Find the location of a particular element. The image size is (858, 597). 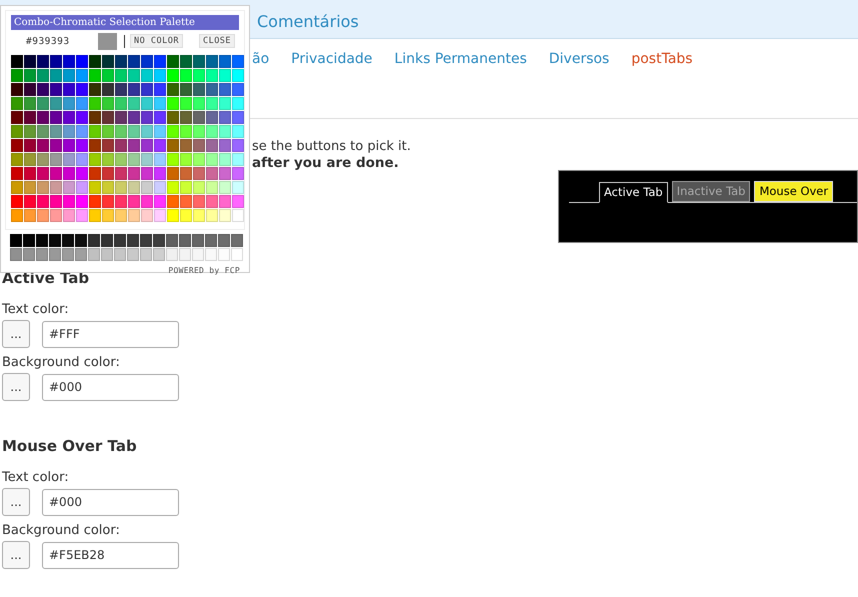

section-heading: Mouse Over Tab is located at coordinates (69, 447).